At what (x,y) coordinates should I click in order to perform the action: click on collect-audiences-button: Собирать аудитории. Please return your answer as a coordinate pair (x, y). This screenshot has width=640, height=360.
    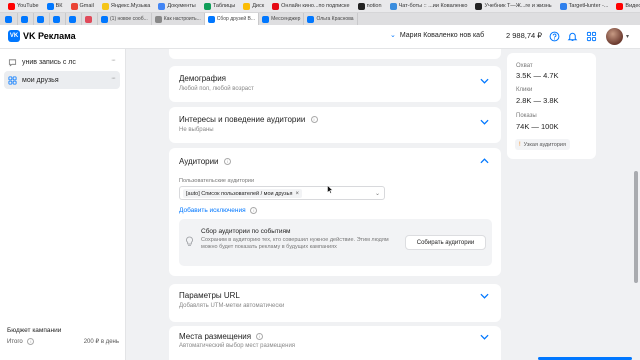
    Looking at the image, I should click on (445, 242).